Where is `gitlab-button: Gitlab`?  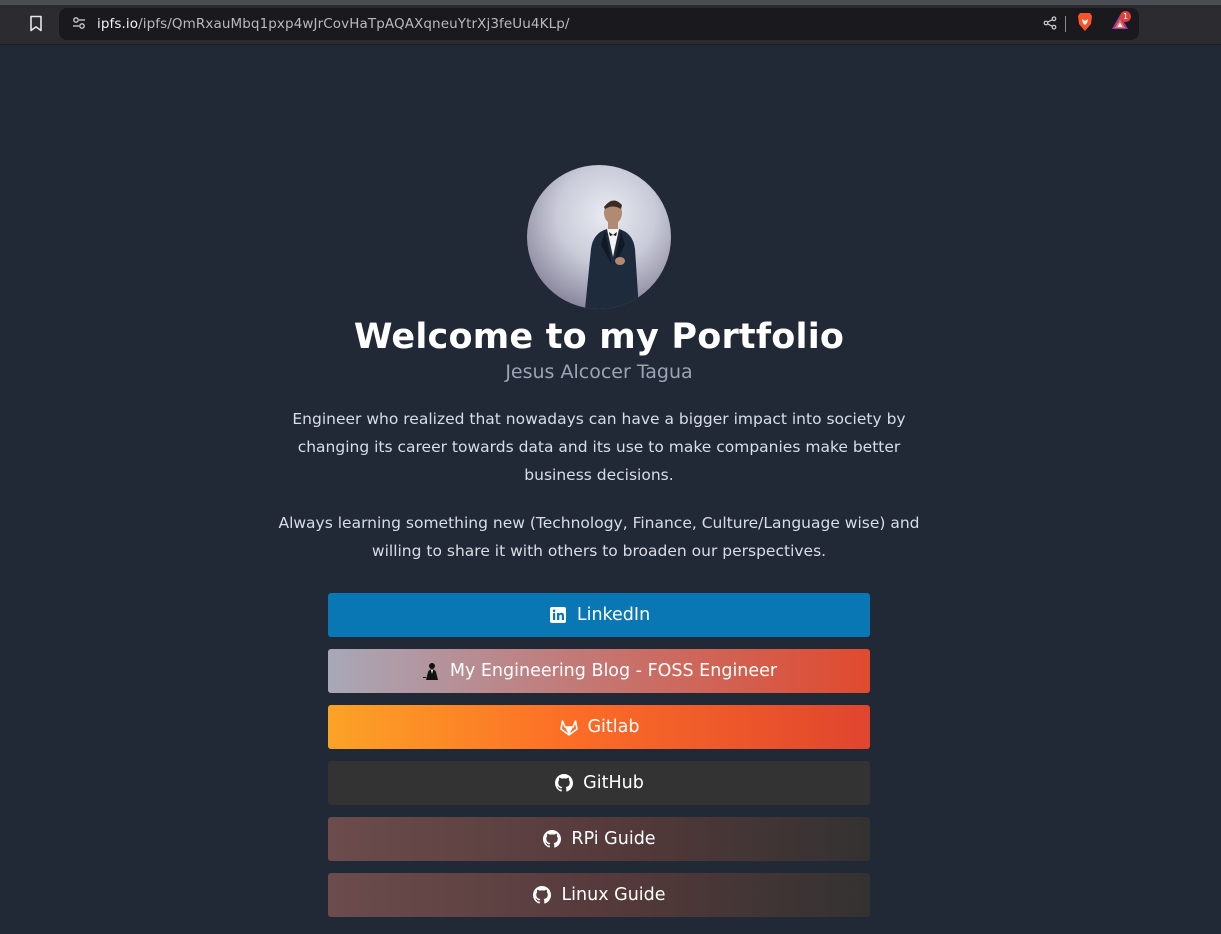 gitlab-button: Gitlab is located at coordinates (599, 727).